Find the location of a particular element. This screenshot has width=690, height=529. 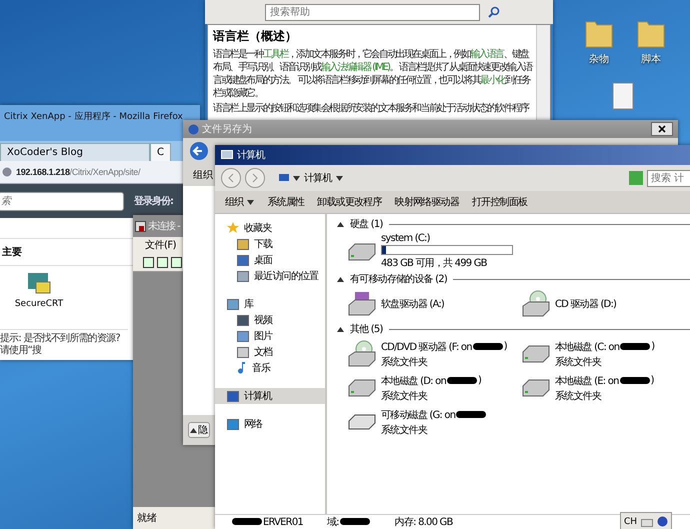

drive-name: 本地磁盘 (E: on ) is located at coordinates (604, 381).